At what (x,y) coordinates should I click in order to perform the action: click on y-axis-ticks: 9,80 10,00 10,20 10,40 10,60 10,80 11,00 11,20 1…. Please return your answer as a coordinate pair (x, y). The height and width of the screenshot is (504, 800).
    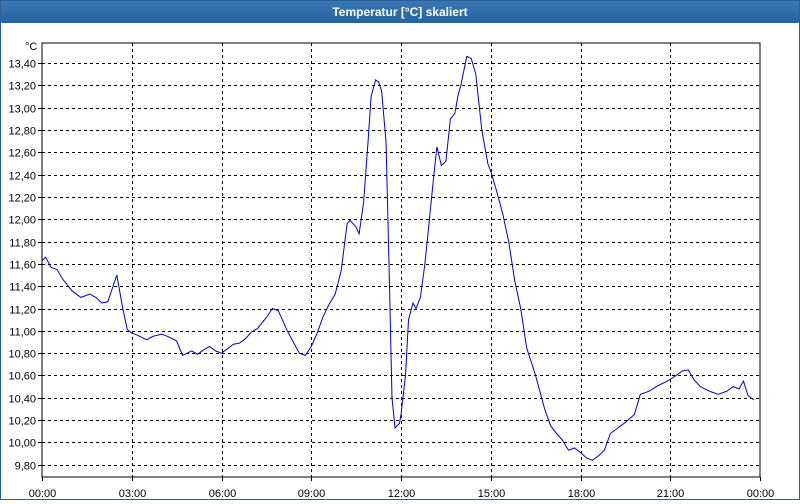
    Looking at the image, I should click on (25, 266).